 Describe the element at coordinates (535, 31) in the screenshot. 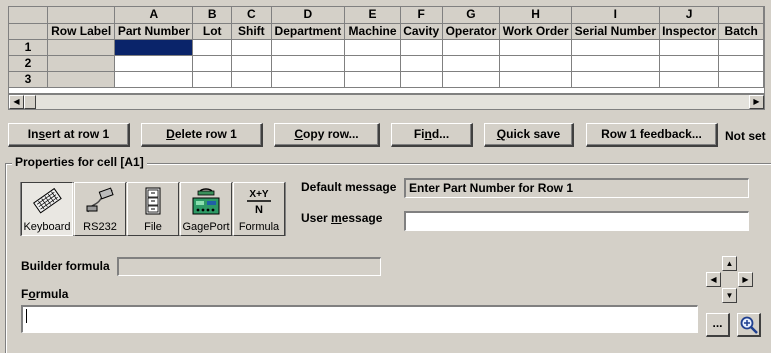

I see `column-name-header: Work Order` at that location.